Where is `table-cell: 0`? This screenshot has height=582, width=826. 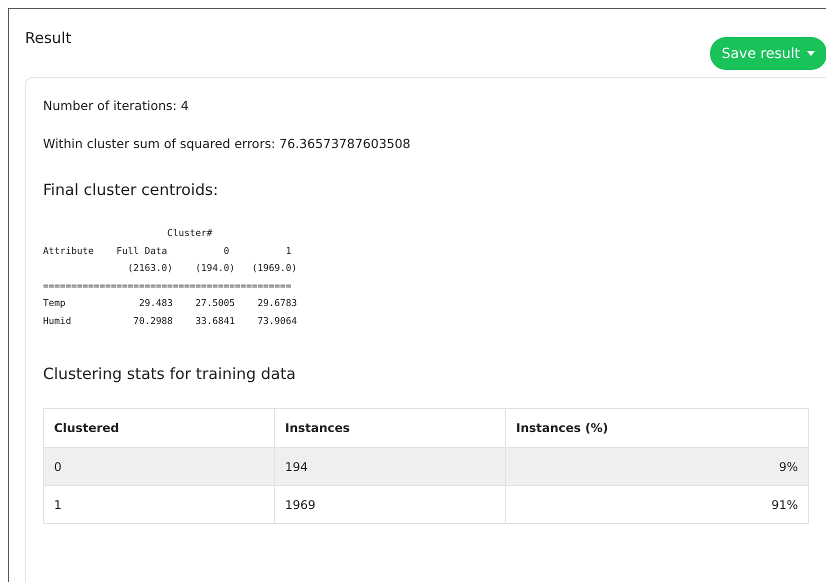
table-cell: 0 is located at coordinates (159, 467).